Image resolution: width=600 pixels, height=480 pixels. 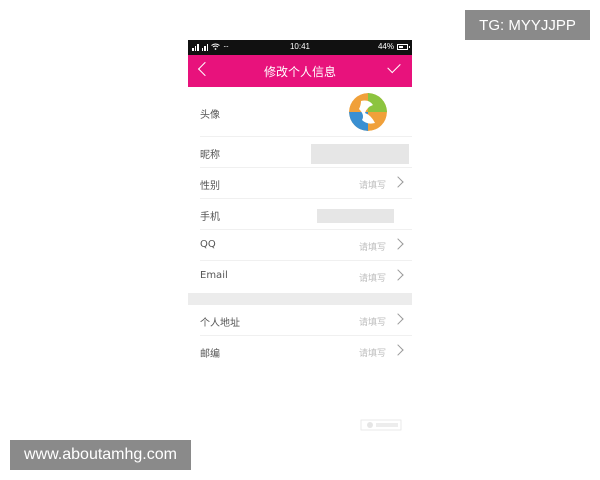 What do you see at coordinates (300, 112) in the screenshot?
I see `row-avatar: 头像` at bounding box center [300, 112].